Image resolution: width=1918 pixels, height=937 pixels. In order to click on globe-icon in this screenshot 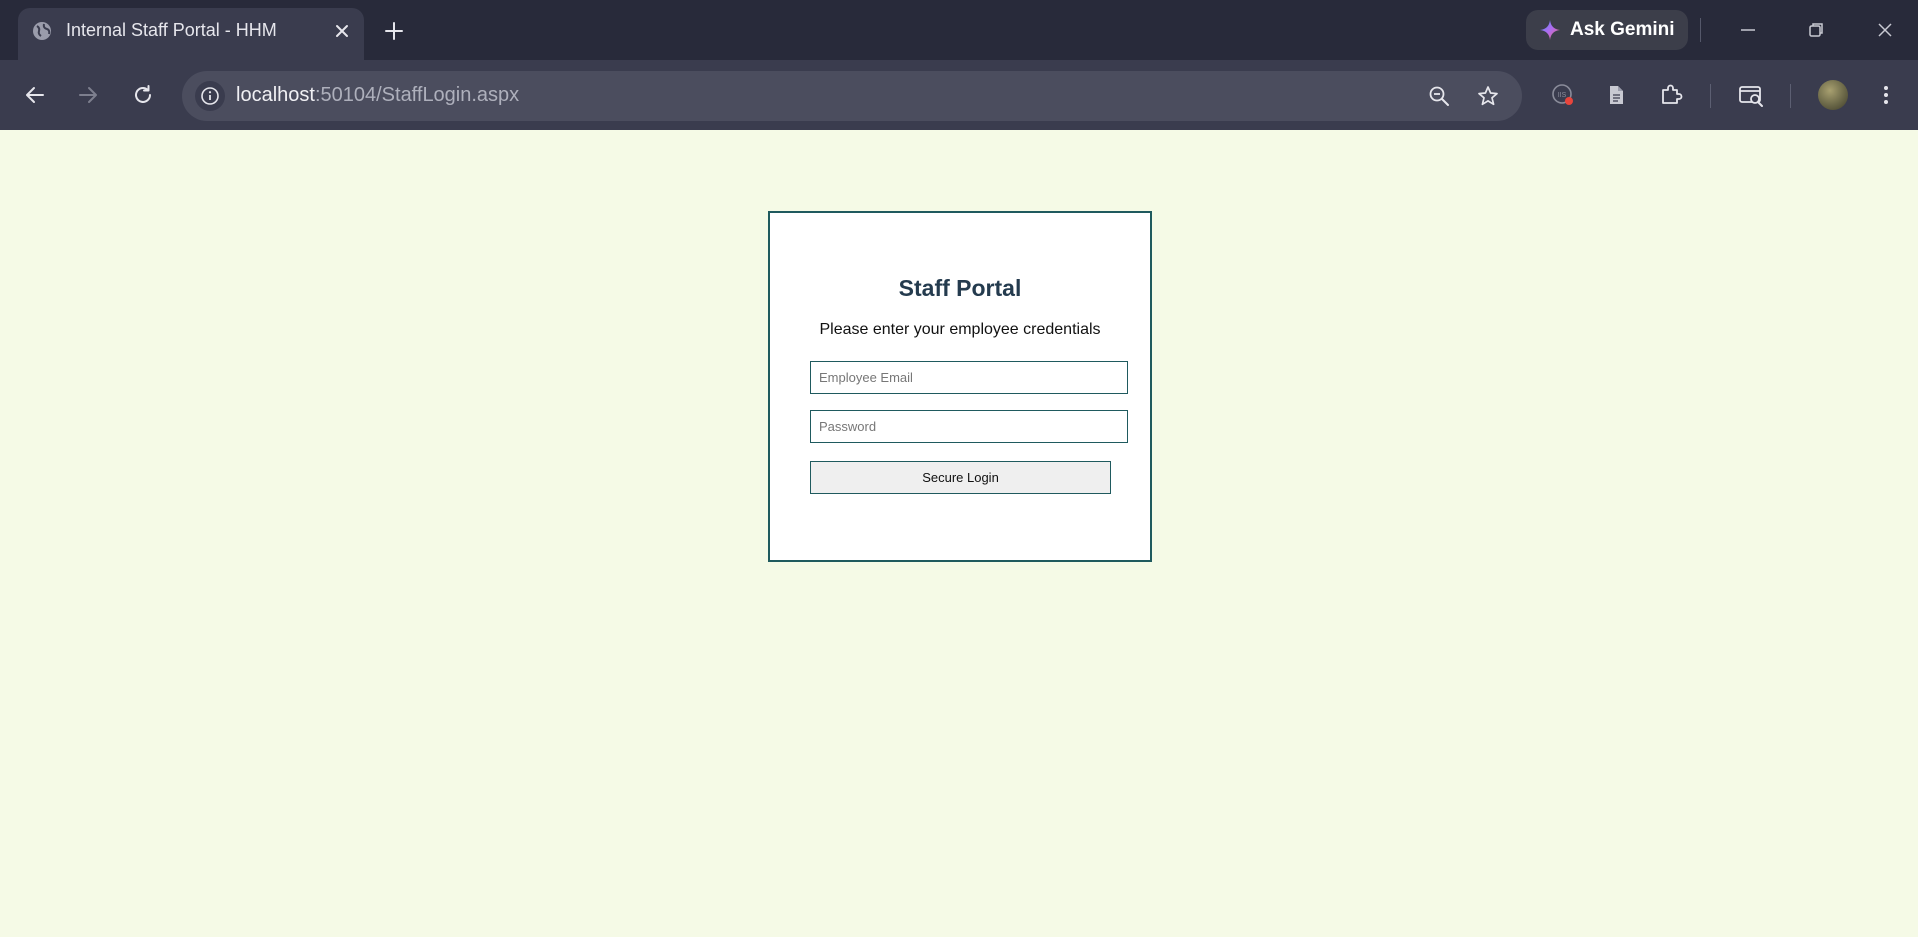, I will do `click(42, 31)`.